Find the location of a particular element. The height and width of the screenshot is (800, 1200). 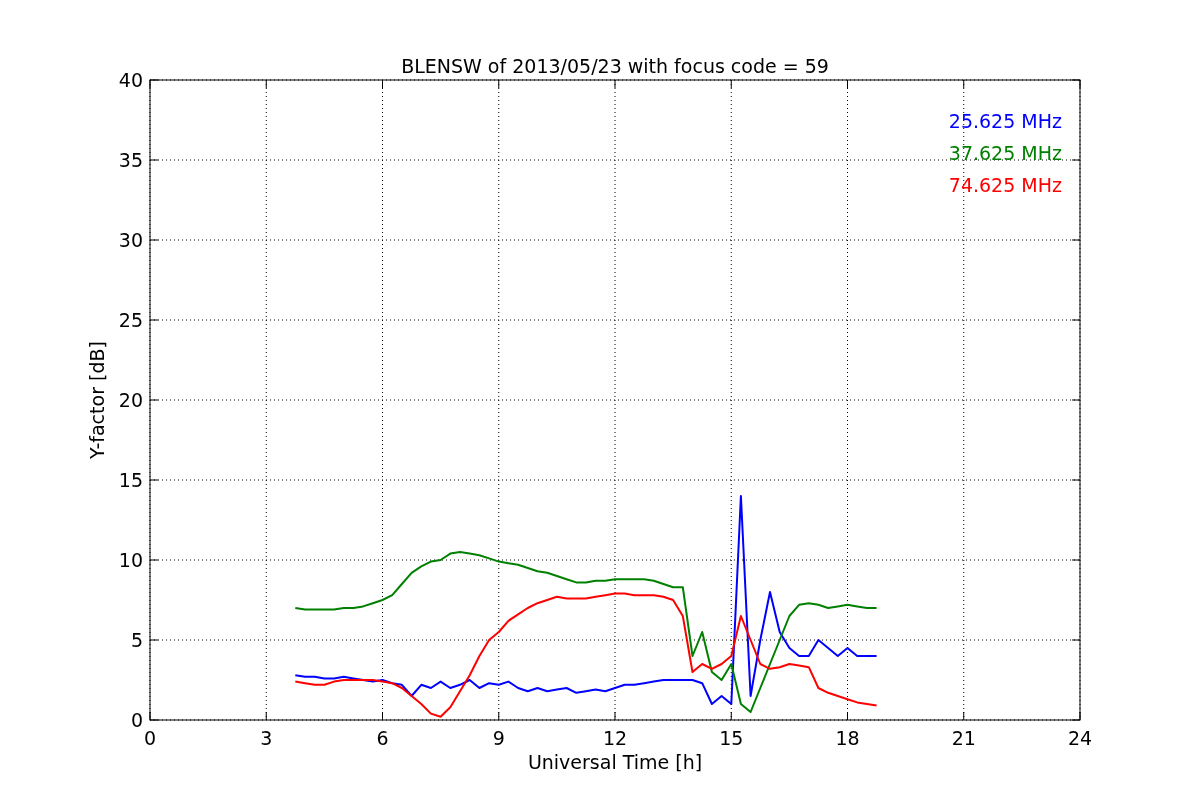

y-axis-label: Y-factor [dB] is located at coordinates (97, 400).